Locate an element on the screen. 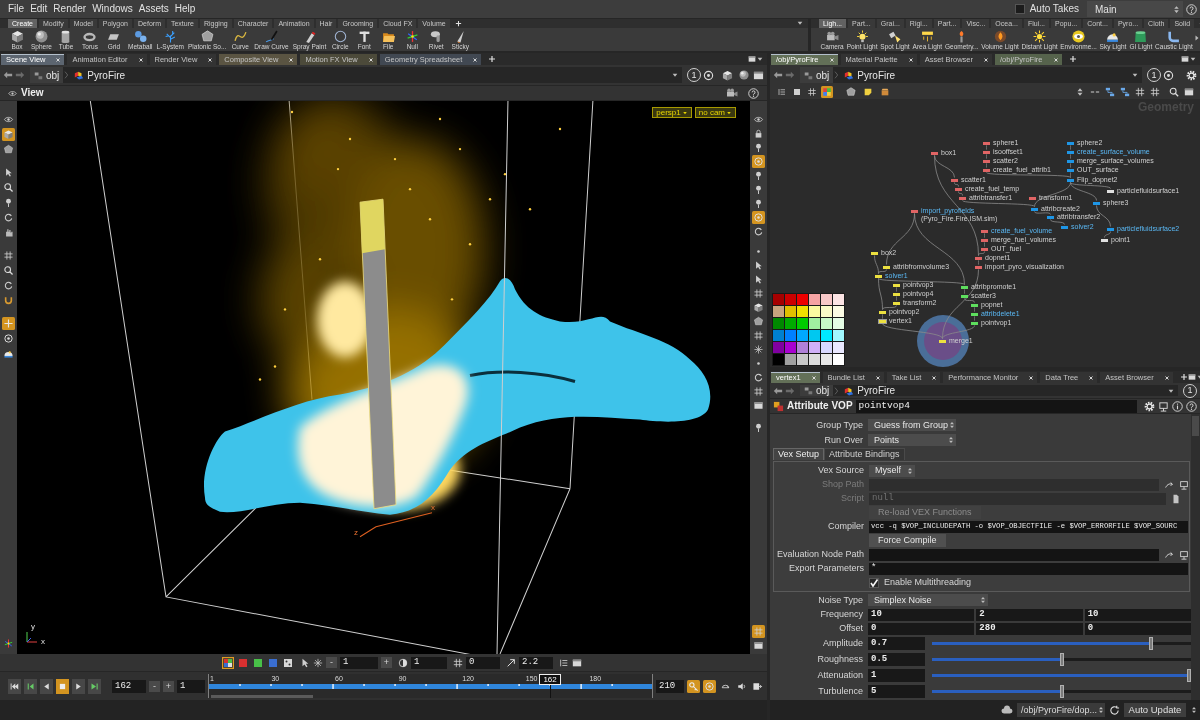  caret-icon is located at coordinates (1135, 75).